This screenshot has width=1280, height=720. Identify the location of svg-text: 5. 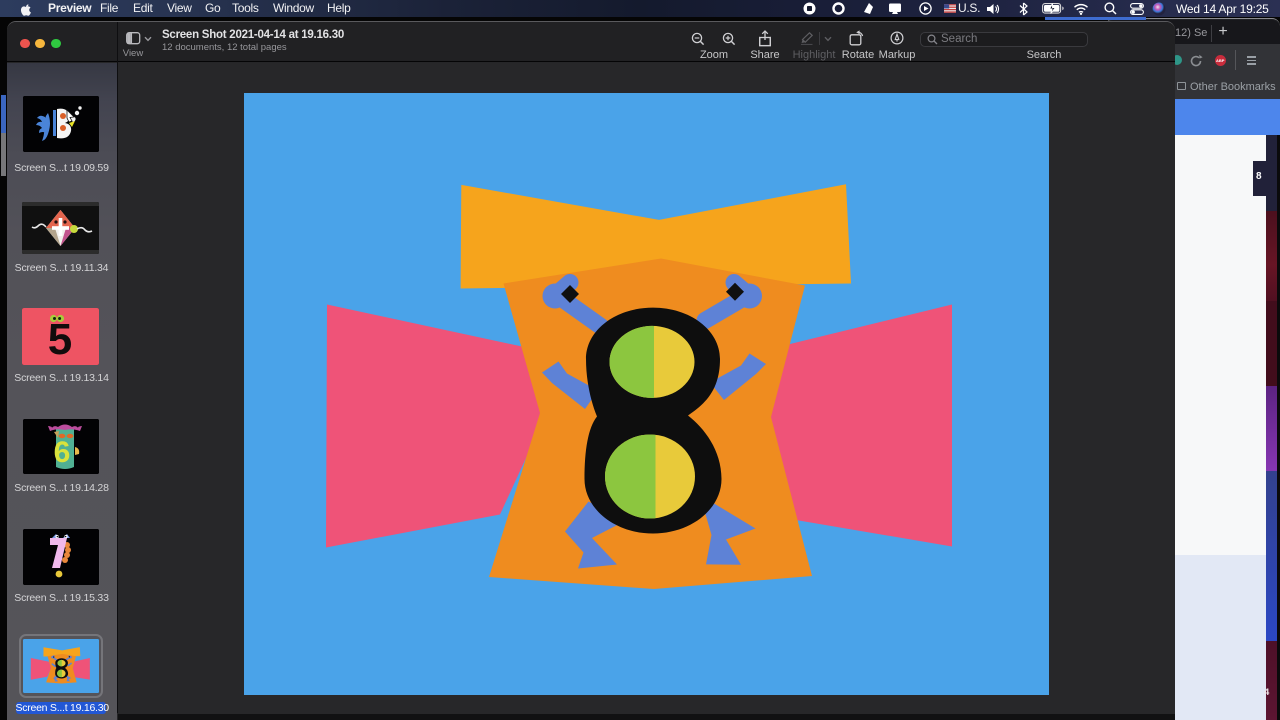
(60, 339).